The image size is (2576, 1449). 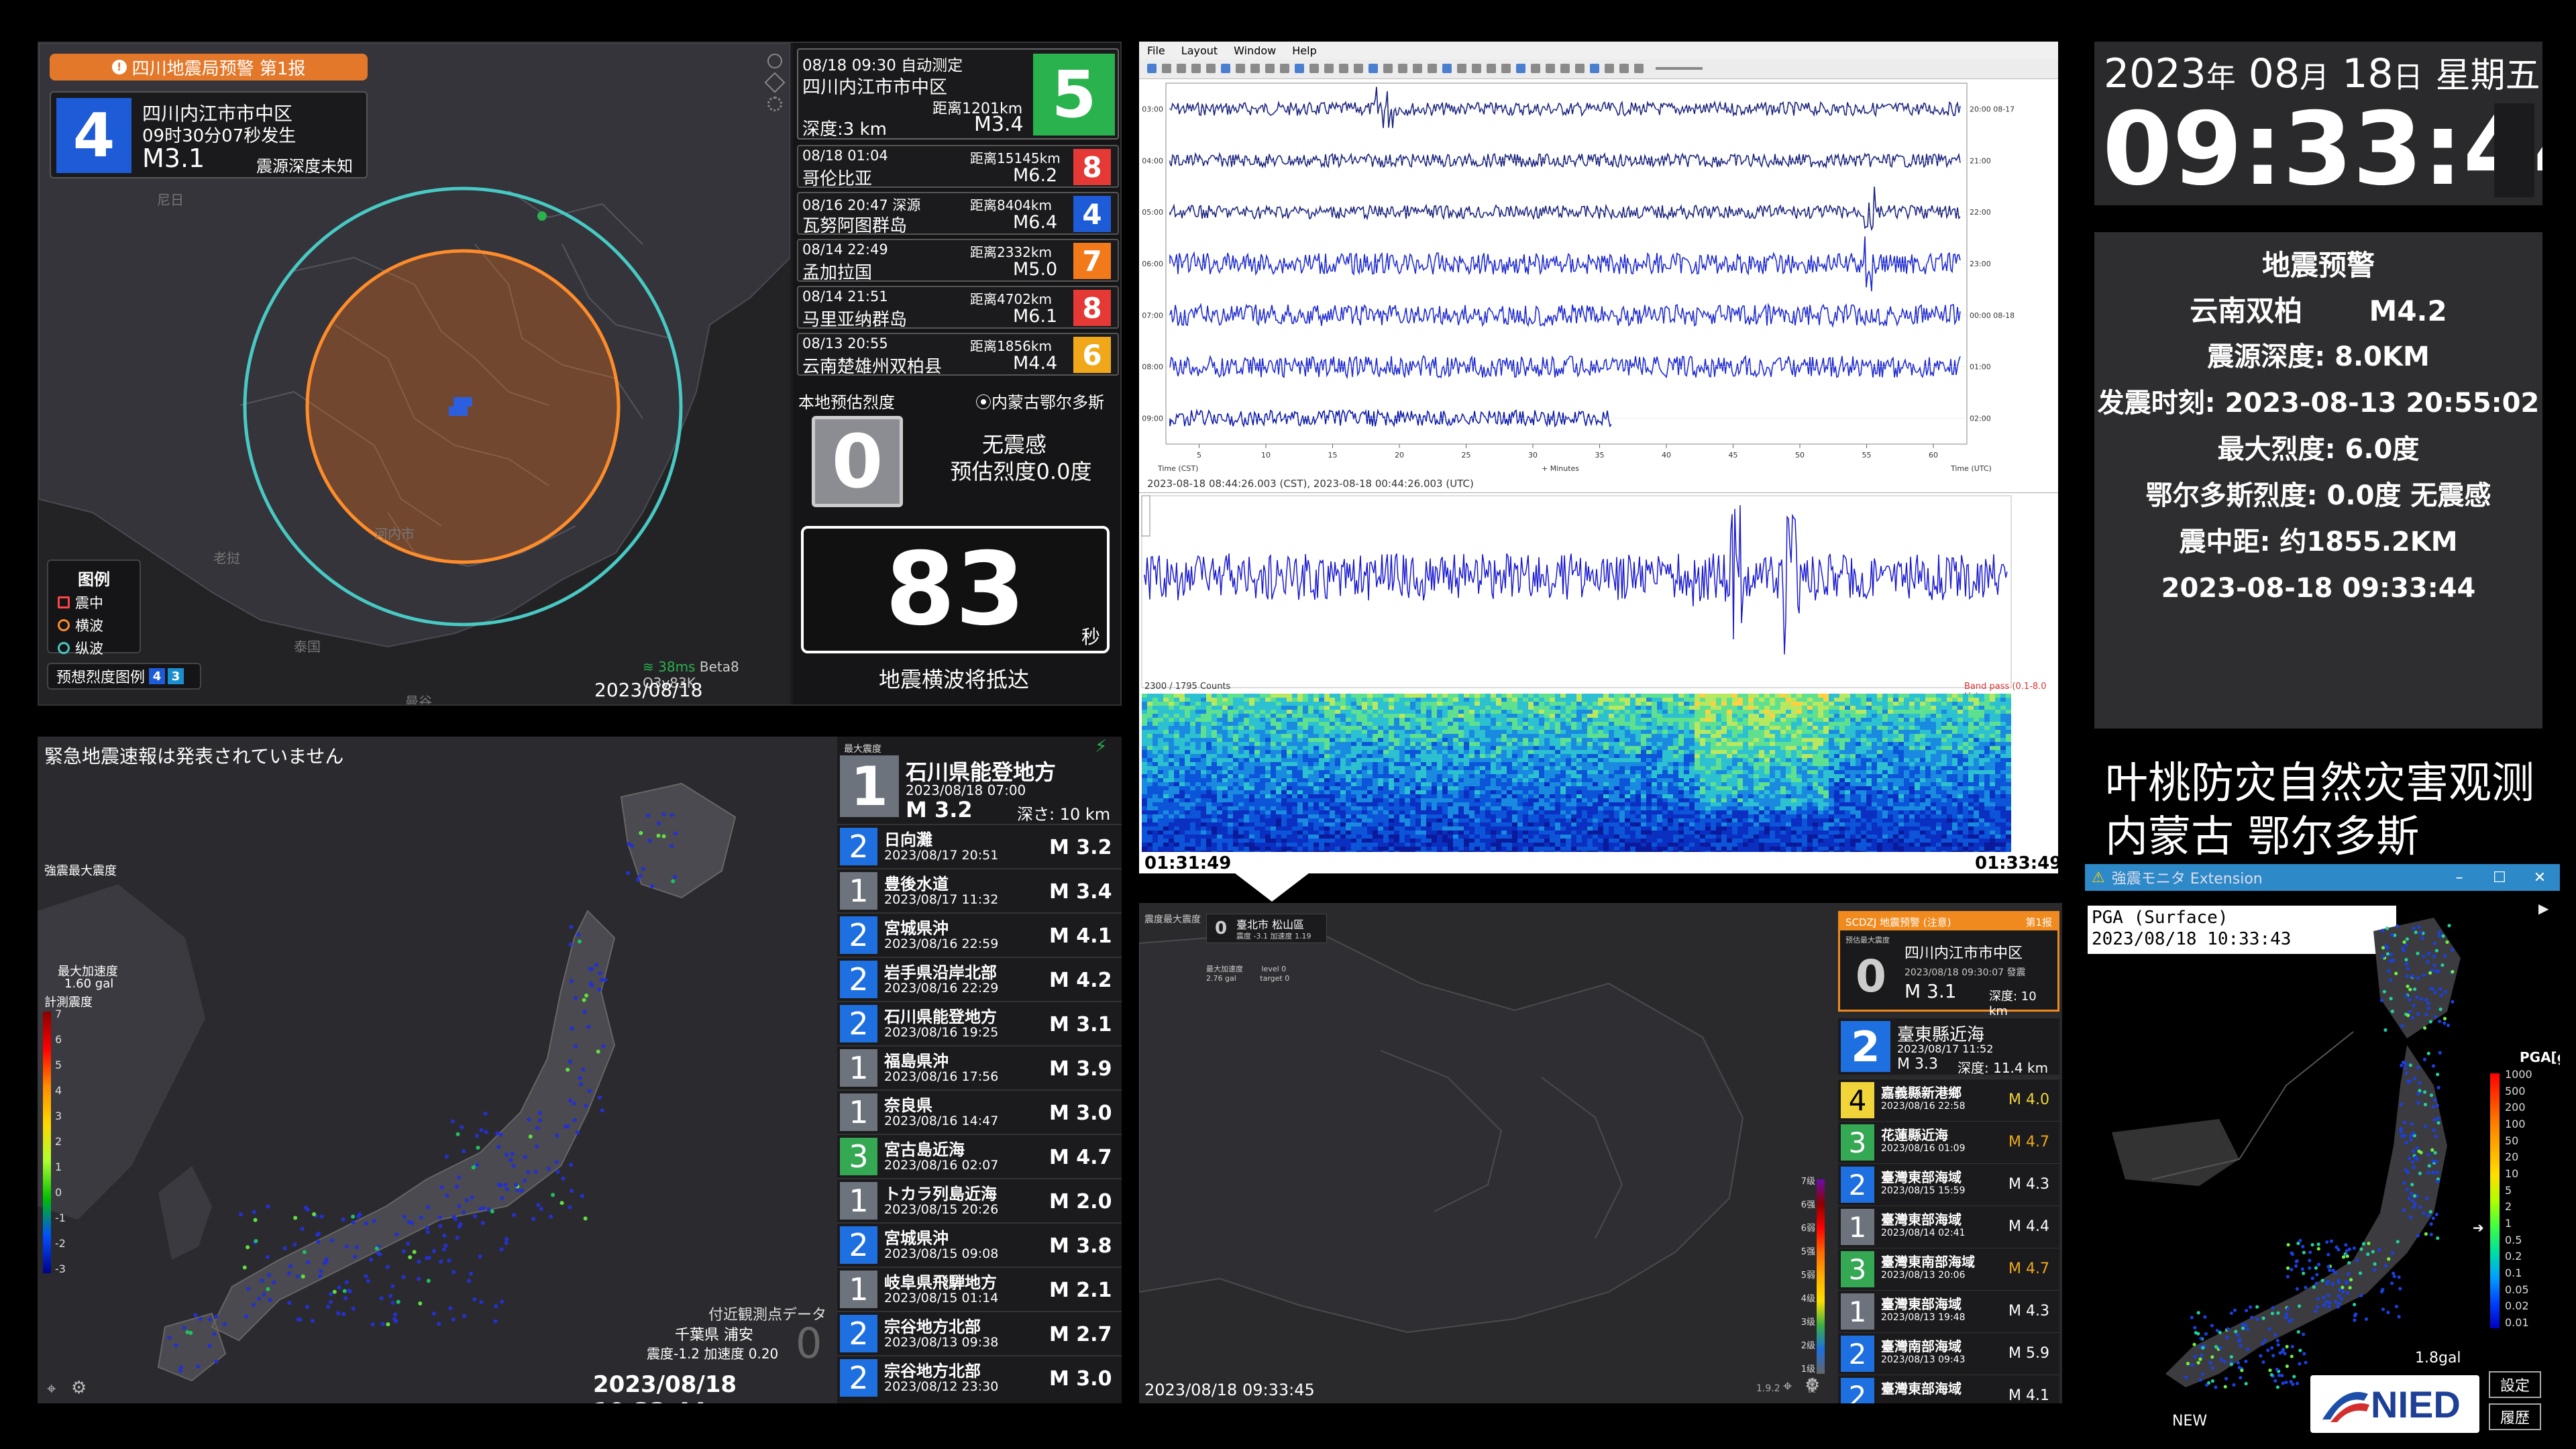 I want to click on tw-crosshair-icon: ⌖, so click(x=1787, y=1386).